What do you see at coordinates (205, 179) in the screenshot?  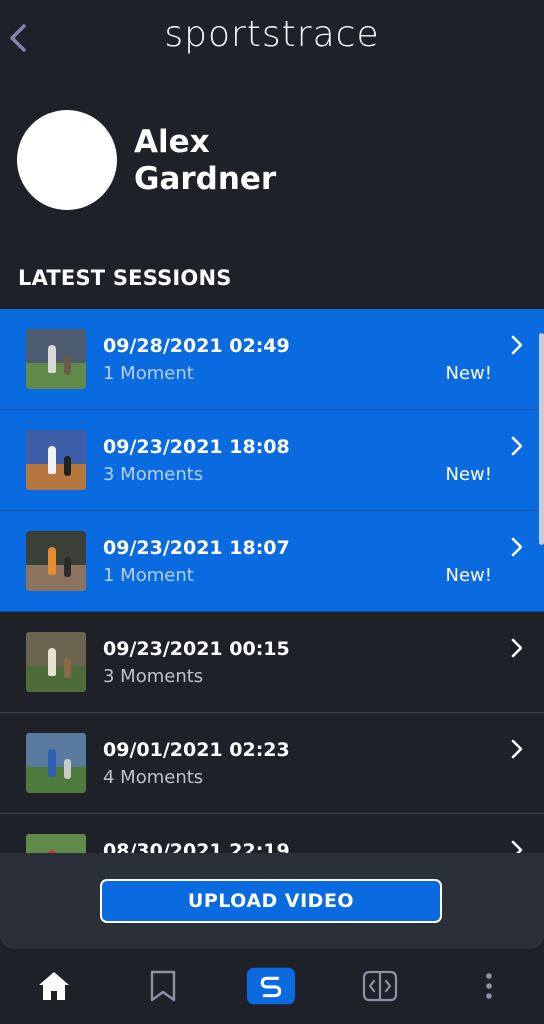 I see `last-name: Gardner` at bounding box center [205, 179].